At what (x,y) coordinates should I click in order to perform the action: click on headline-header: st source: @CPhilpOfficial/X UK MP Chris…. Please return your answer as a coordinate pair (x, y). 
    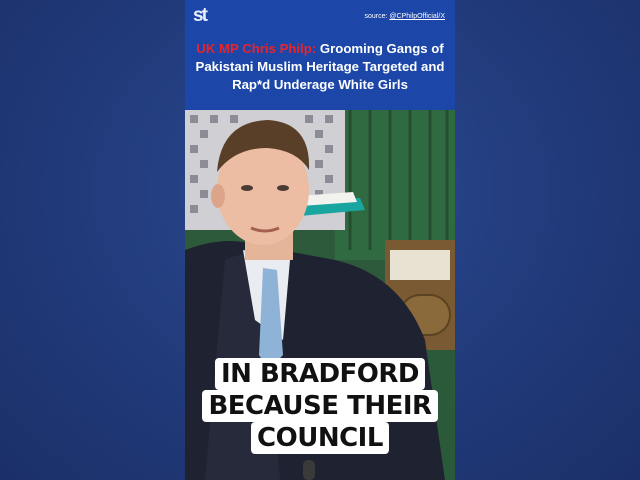
    Looking at the image, I should click on (320, 55).